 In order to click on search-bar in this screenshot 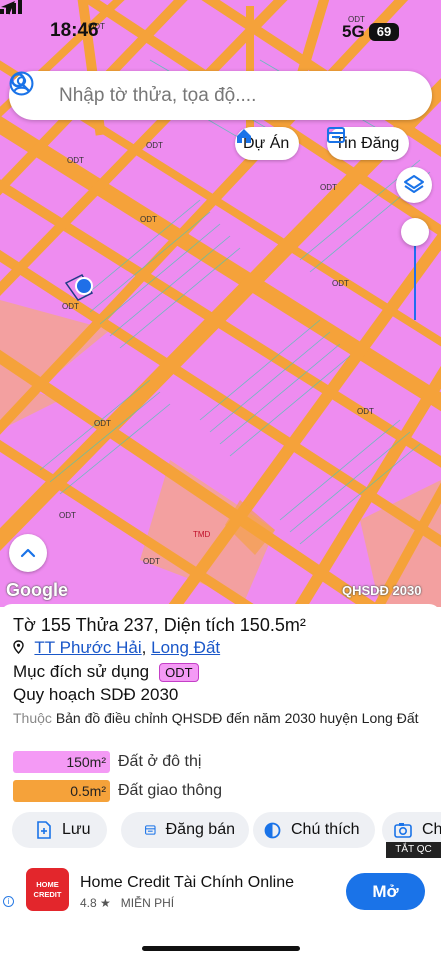, I will do `click(220, 95)`.